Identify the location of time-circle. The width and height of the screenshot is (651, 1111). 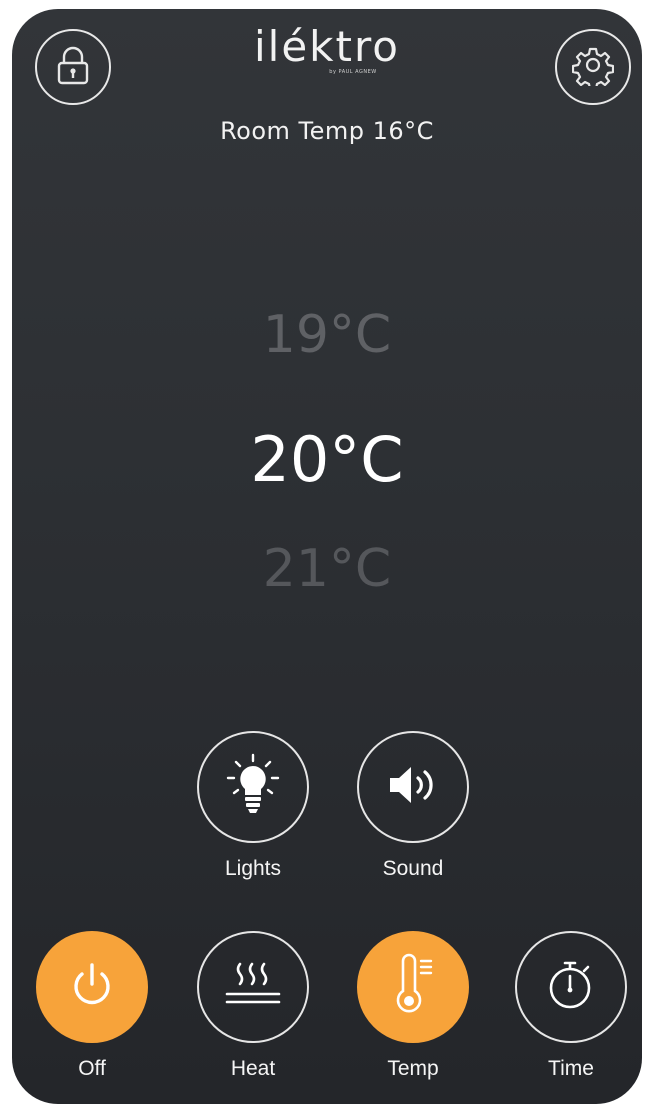
(571, 987).